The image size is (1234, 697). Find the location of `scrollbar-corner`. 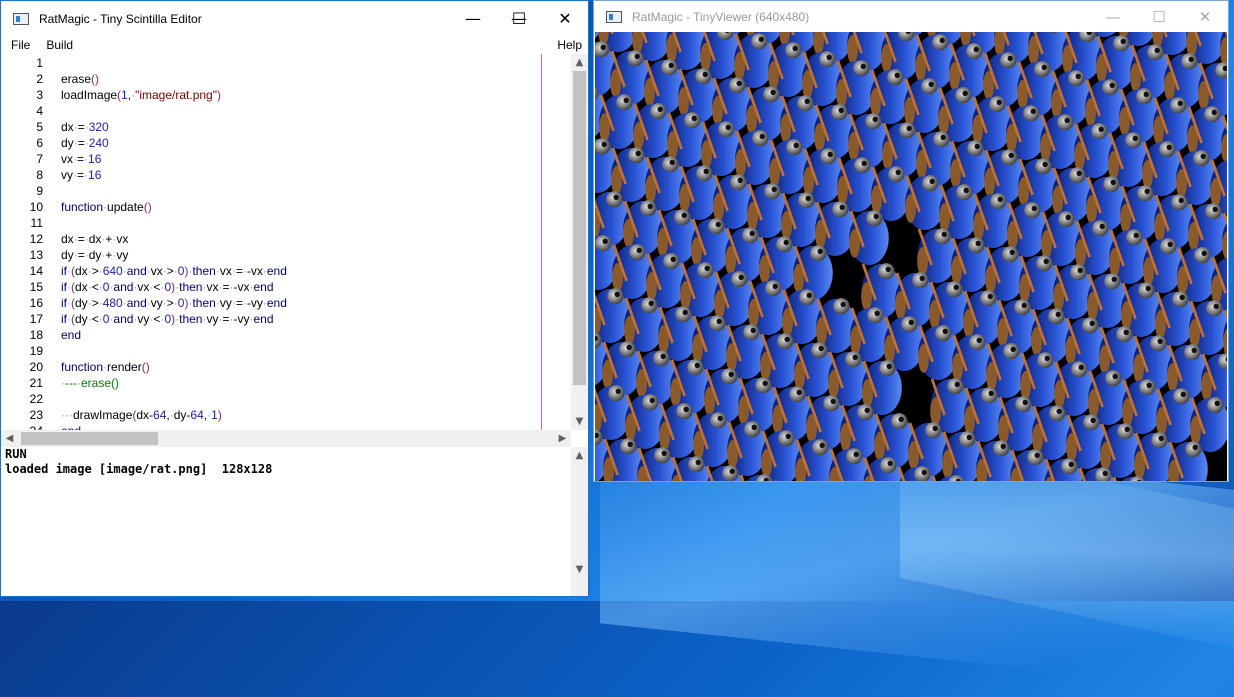

scrollbar-corner is located at coordinates (579, 587).